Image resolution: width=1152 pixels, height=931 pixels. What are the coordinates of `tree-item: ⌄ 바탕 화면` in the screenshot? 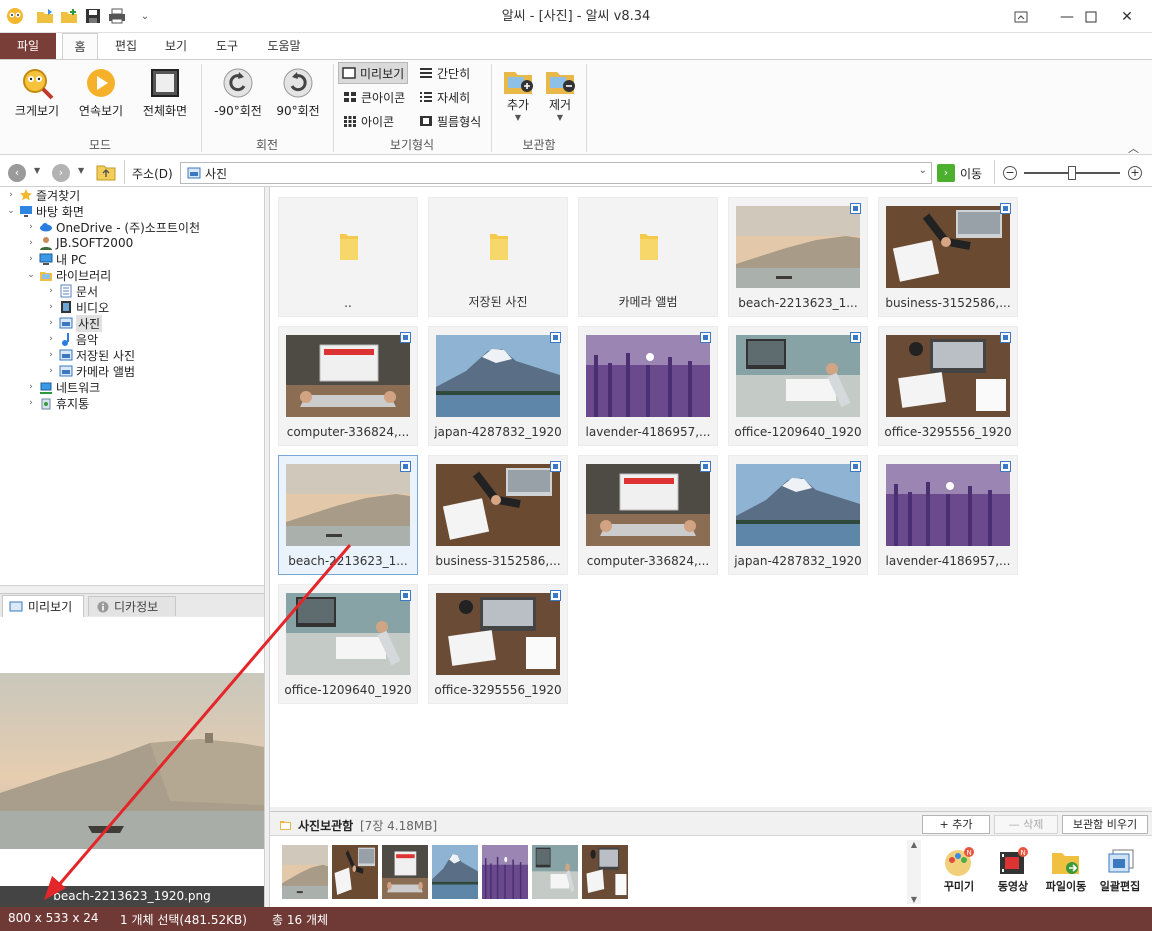 It's located at (45, 211).